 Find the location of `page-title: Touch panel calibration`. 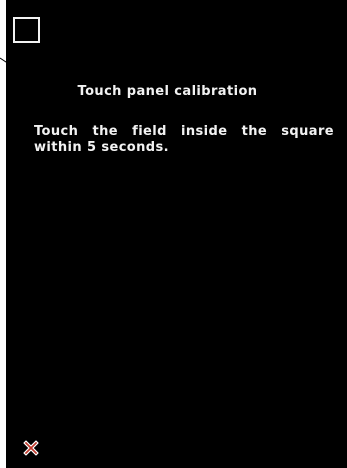

page-title: Touch panel calibration is located at coordinates (167, 91).